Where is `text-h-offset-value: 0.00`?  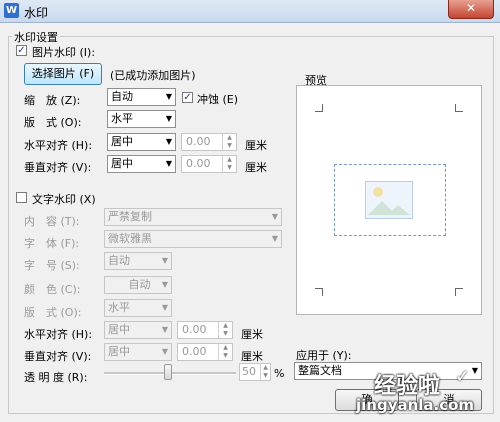
text-h-offset-value: 0.00 is located at coordinates (194, 329).